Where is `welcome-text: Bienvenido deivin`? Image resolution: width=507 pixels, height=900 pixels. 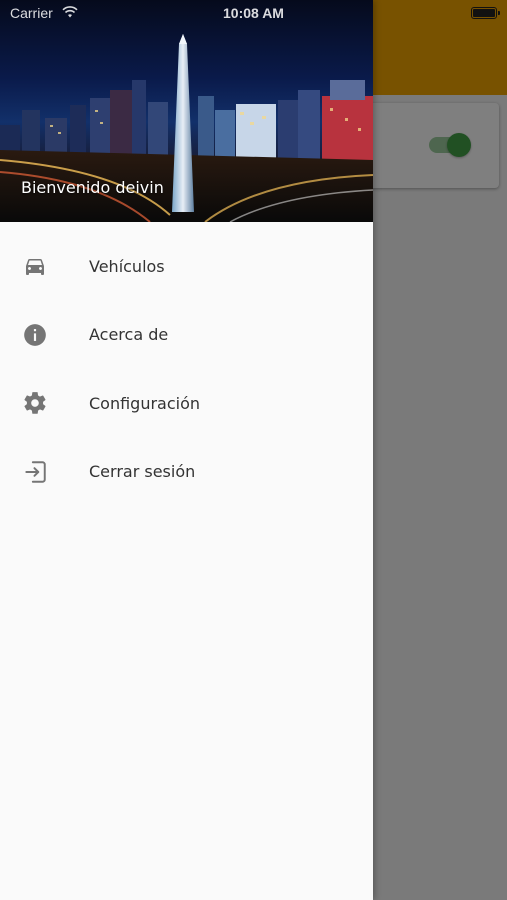
welcome-text: Bienvenido deivin is located at coordinates (92, 187).